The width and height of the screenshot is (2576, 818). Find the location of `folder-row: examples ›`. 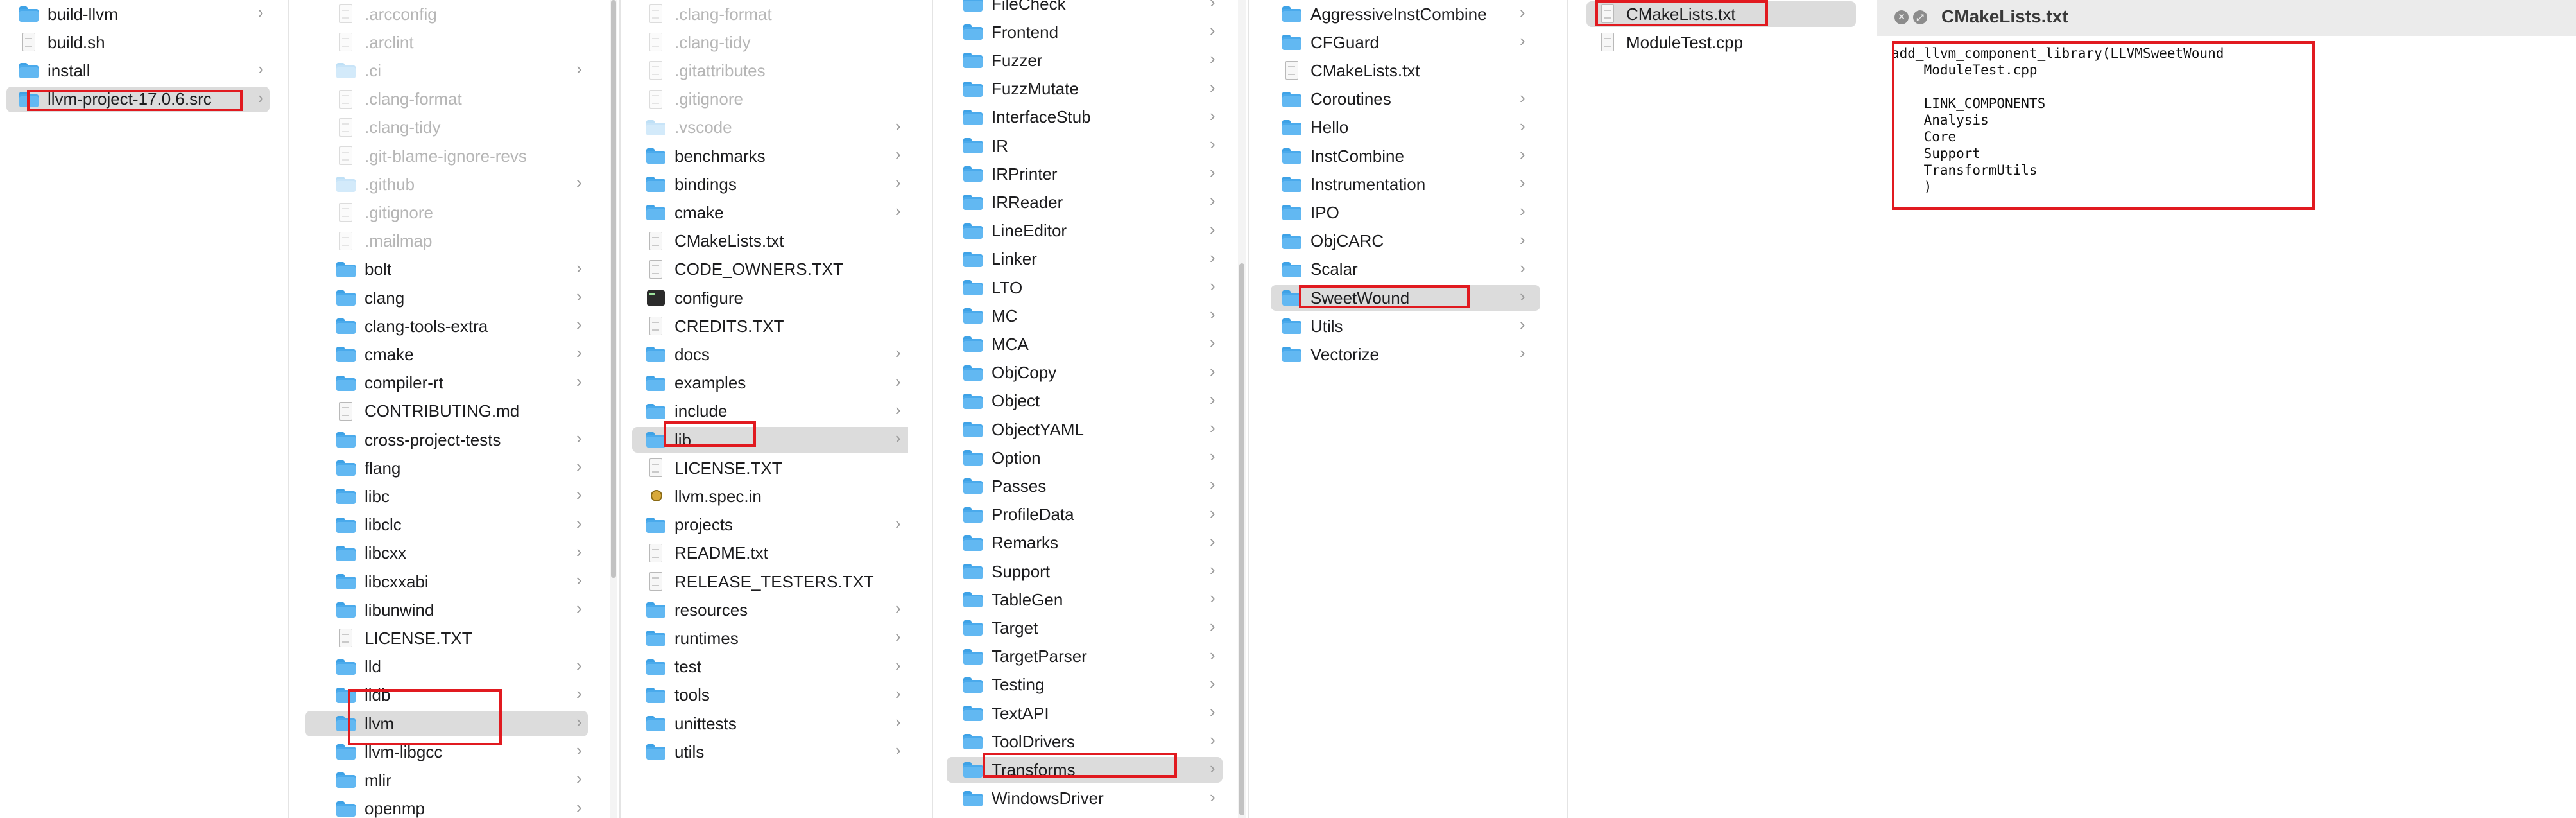

folder-row: examples › is located at coordinates (770, 383).